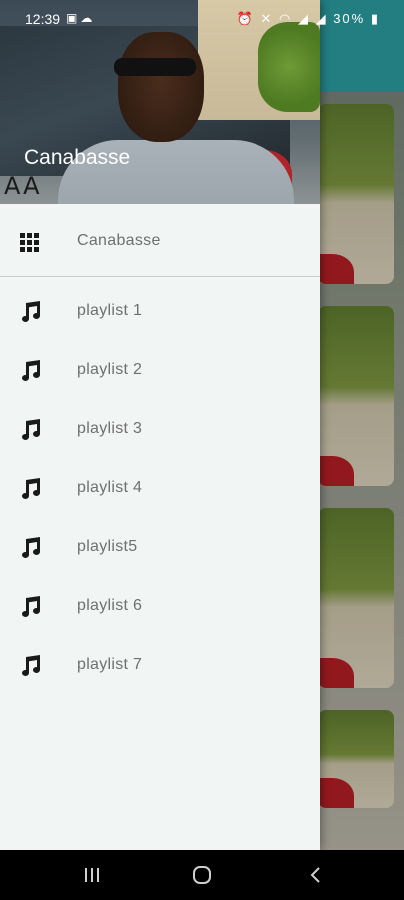 The height and width of the screenshot is (900, 404). What do you see at coordinates (160, 489) in the screenshot?
I see `drawer-item-playlist-4: playlist 4` at bounding box center [160, 489].